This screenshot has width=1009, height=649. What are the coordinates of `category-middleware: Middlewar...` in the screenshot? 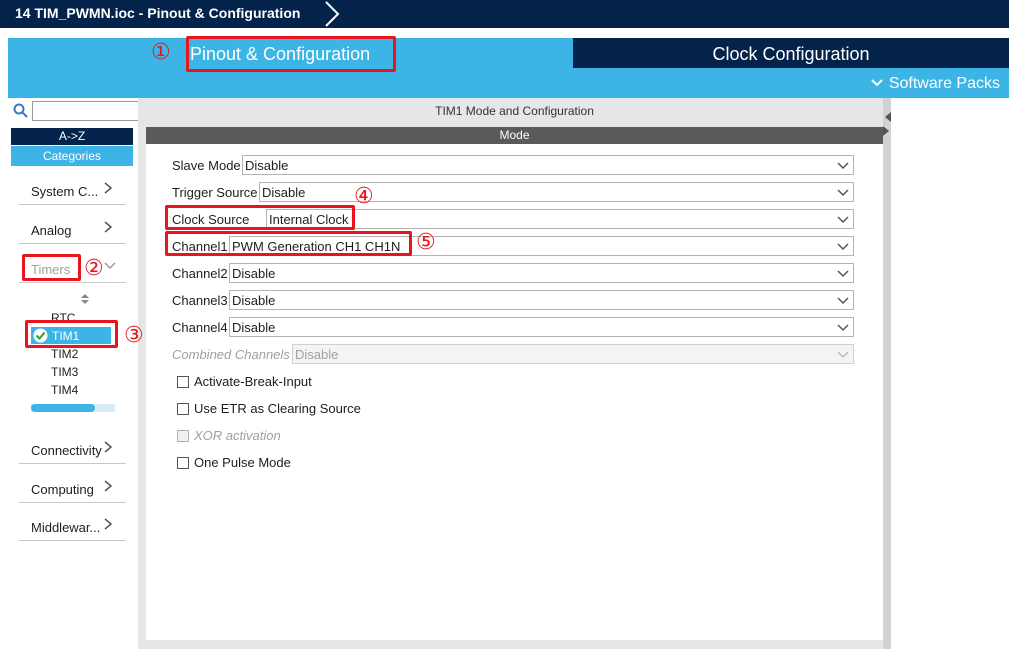 It's located at (72, 527).